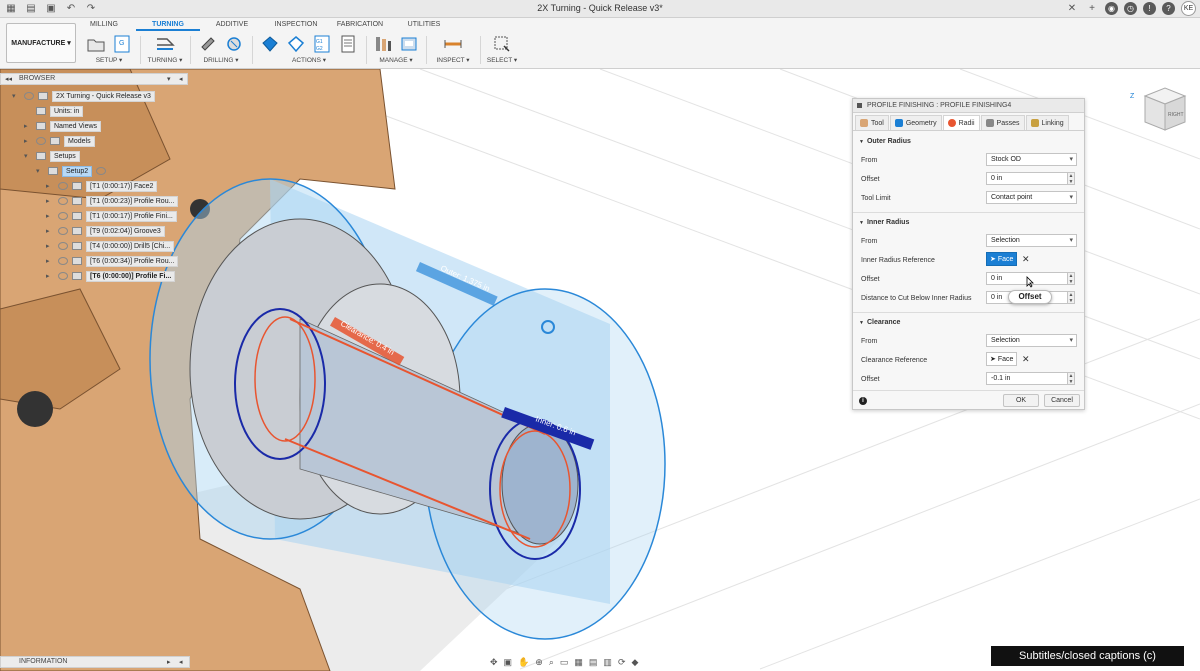 The width and height of the screenshot is (1200, 671). What do you see at coordinates (79, 141) in the screenshot?
I see `tree-models-label: Models` at bounding box center [79, 141].